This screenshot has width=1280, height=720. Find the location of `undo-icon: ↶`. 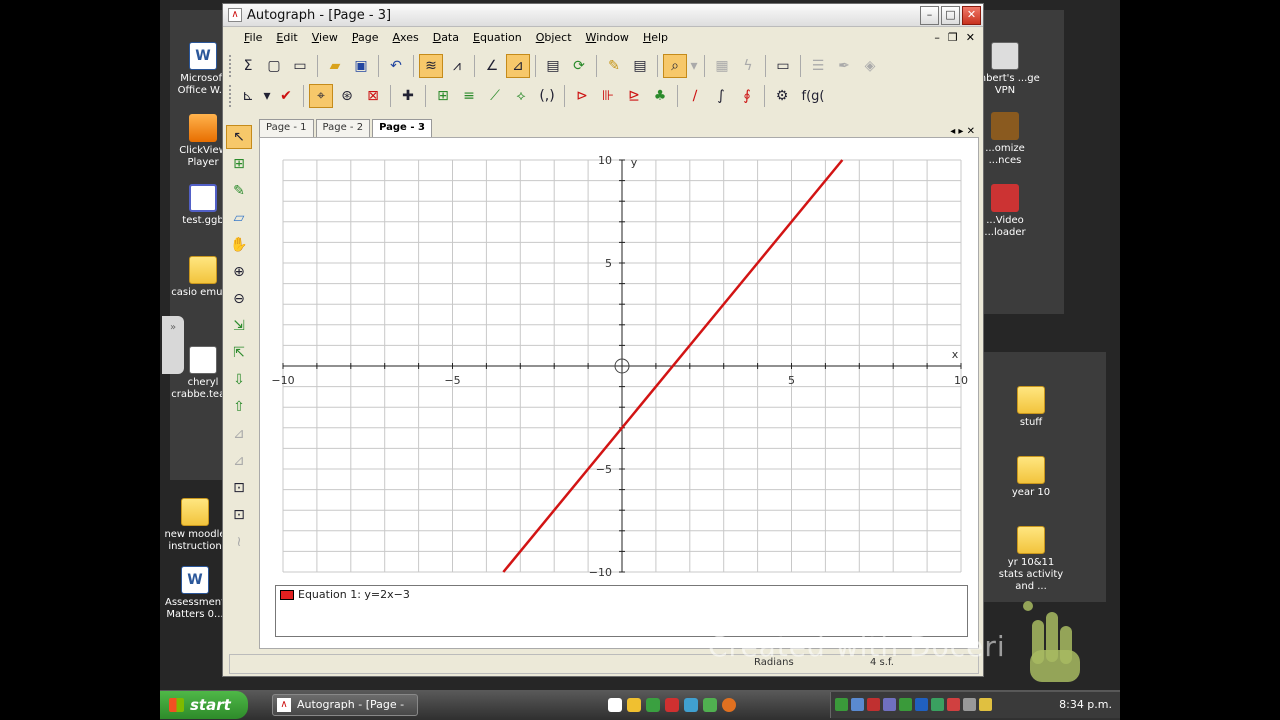

undo-icon: ↶ is located at coordinates (396, 66).